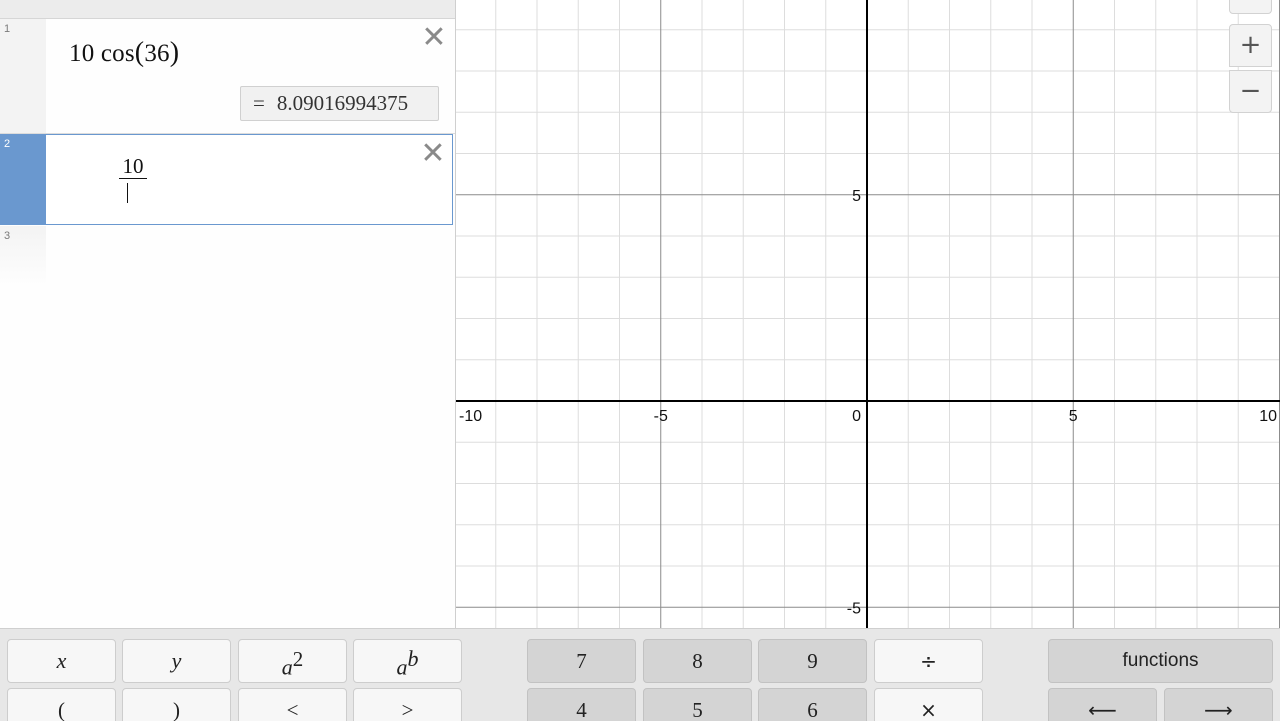 The height and width of the screenshot is (721, 1280). Describe the element at coordinates (227, 256) in the screenshot. I see `expression-row-3: 3` at that location.